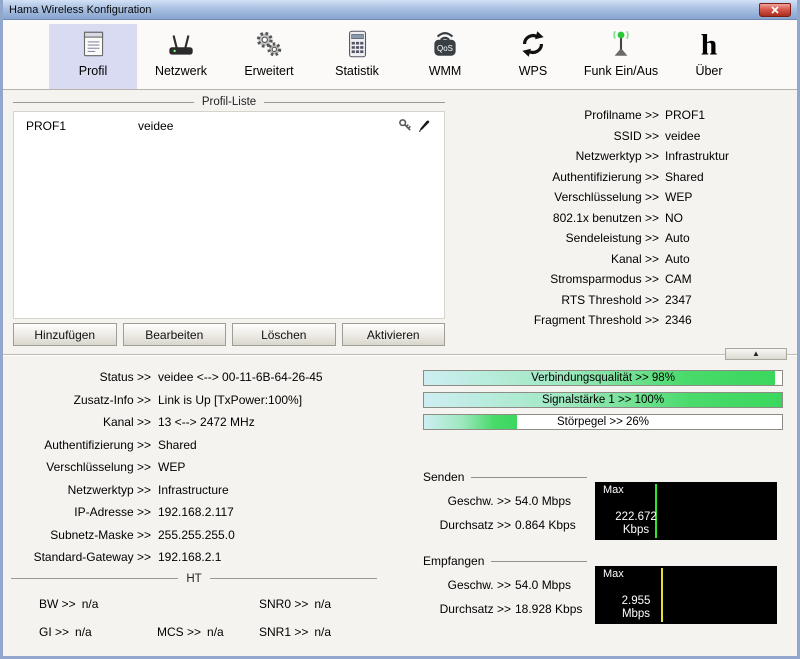  I want to click on titlebar: Hama Wireless Konfiguration, so click(400, 10).